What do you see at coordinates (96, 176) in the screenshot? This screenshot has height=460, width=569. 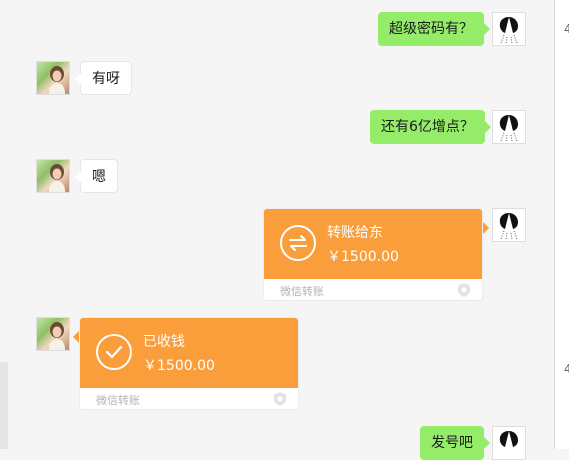 I see `message-bubble-incoming: 嗯` at bounding box center [96, 176].